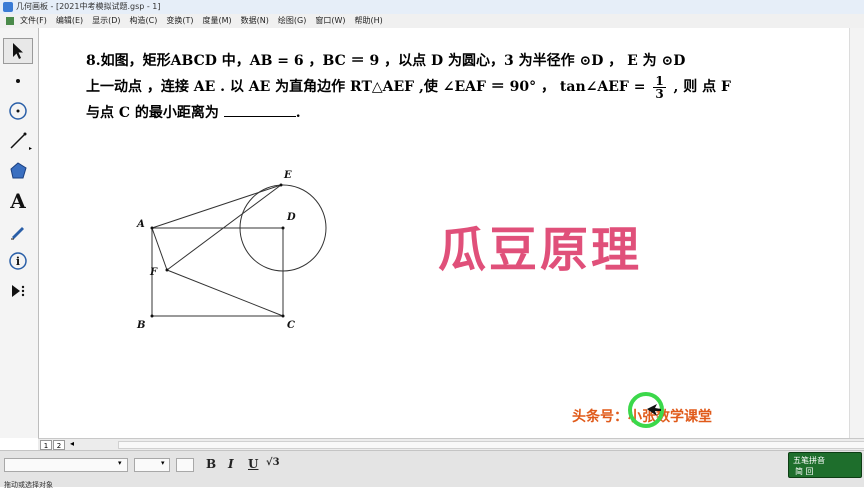 The height and width of the screenshot is (490, 864). Describe the element at coordinates (140, 325) in the screenshot. I see `label-b: B` at that location.